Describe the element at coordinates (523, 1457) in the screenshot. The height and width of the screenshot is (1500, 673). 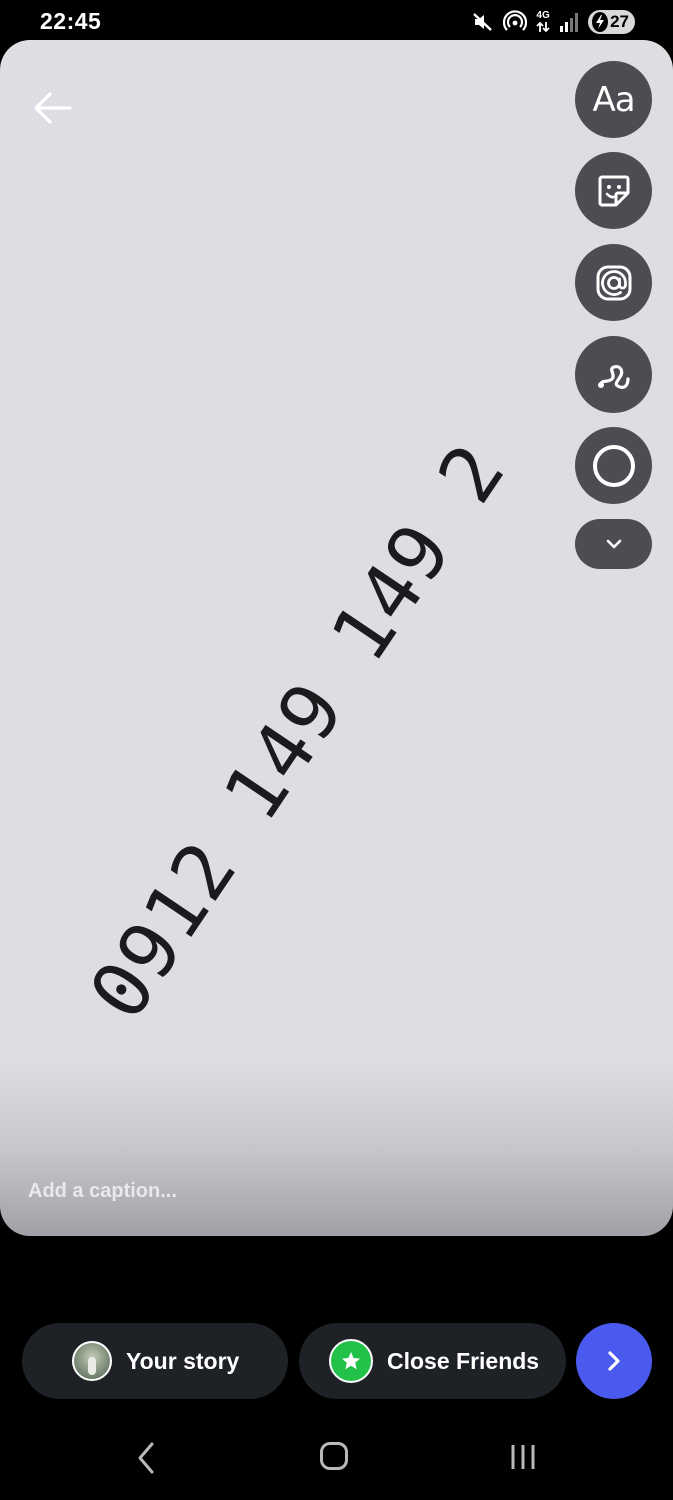
I see `nav-recents-icon` at that location.